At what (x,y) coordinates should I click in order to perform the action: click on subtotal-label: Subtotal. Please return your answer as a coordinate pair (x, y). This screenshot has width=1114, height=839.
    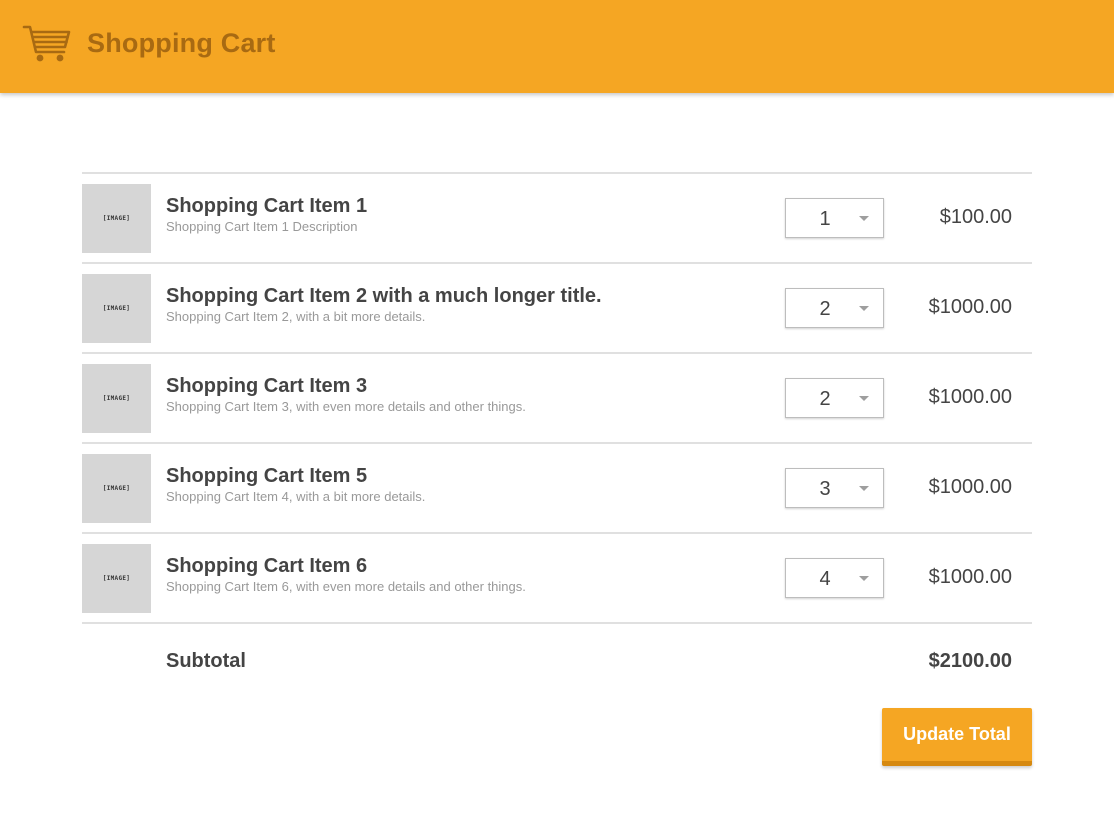
    Looking at the image, I should click on (206, 661).